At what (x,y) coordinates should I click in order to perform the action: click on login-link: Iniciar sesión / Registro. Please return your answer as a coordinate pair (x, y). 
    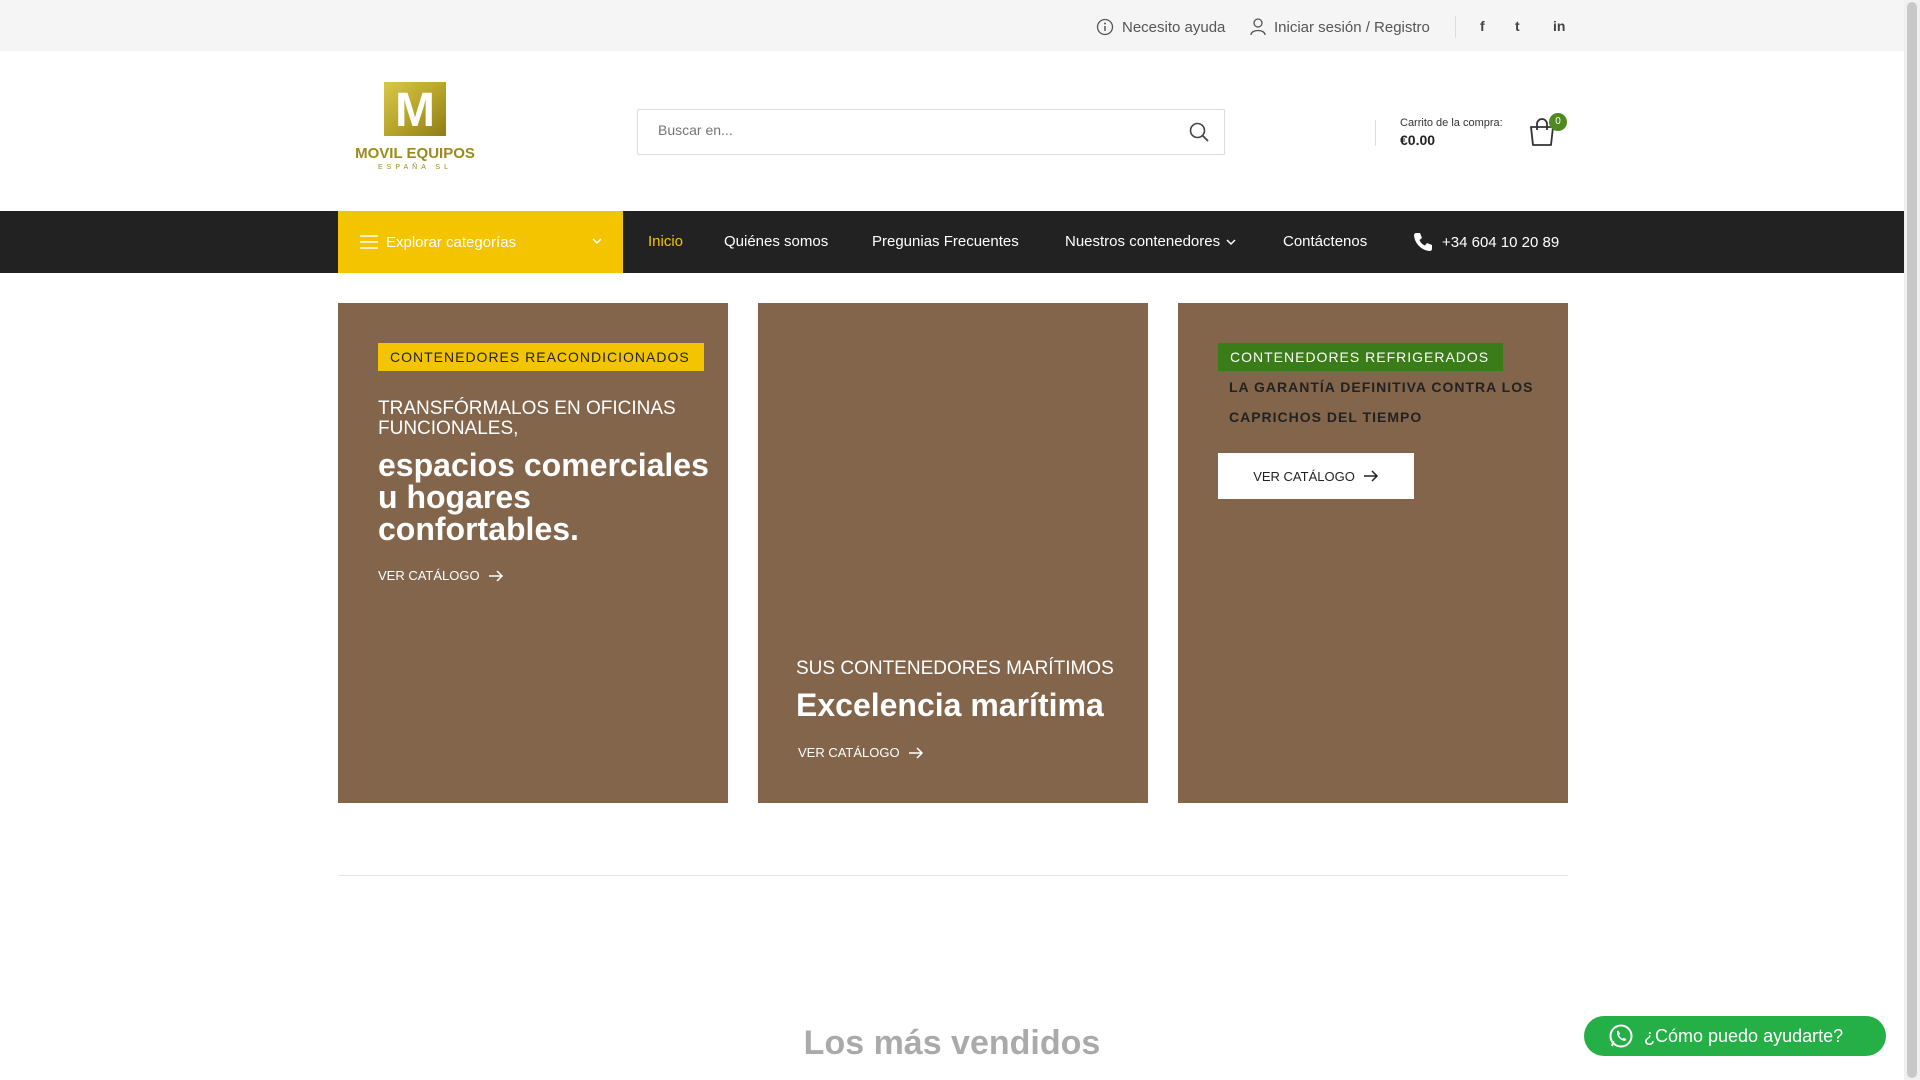
    Looking at the image, I should click on (1340, 27).